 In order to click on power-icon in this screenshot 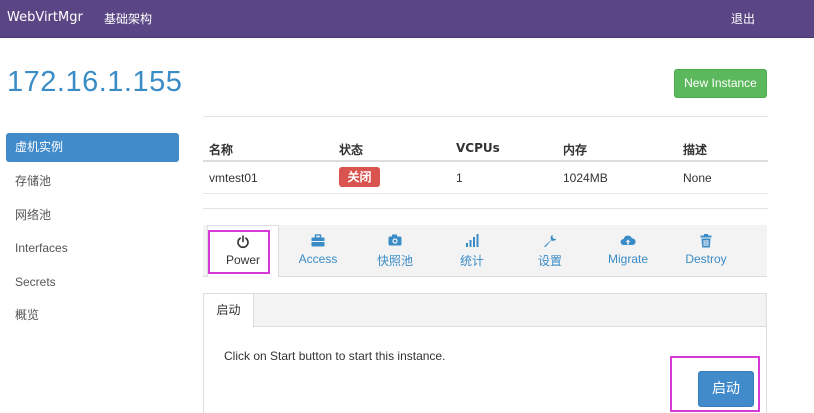, I will do `click(243, 243)`.